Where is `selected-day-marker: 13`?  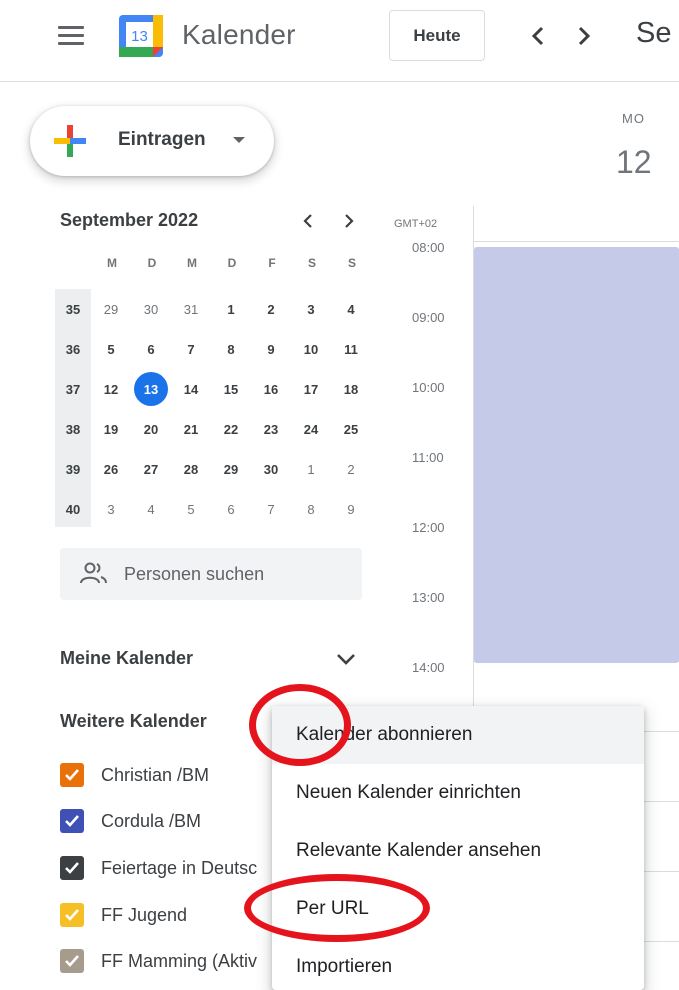 selected-day-marker: 13 is located at coordinates (151, 389).